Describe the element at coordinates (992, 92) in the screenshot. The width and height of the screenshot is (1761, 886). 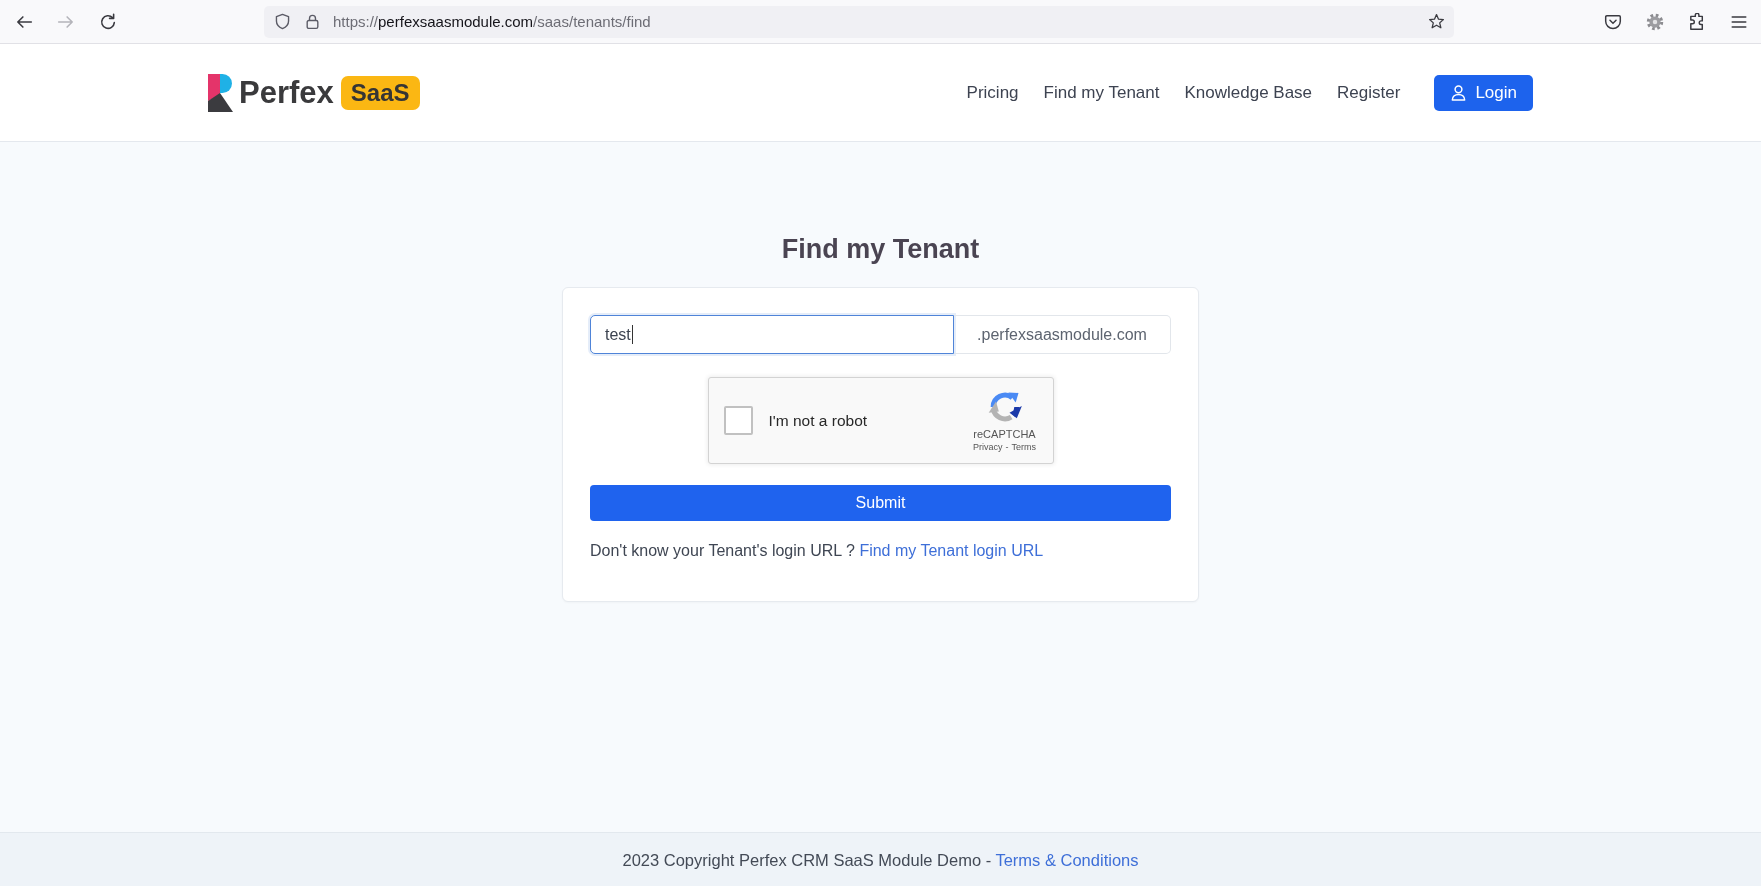
I see `nav-link: Pricing` at that location.